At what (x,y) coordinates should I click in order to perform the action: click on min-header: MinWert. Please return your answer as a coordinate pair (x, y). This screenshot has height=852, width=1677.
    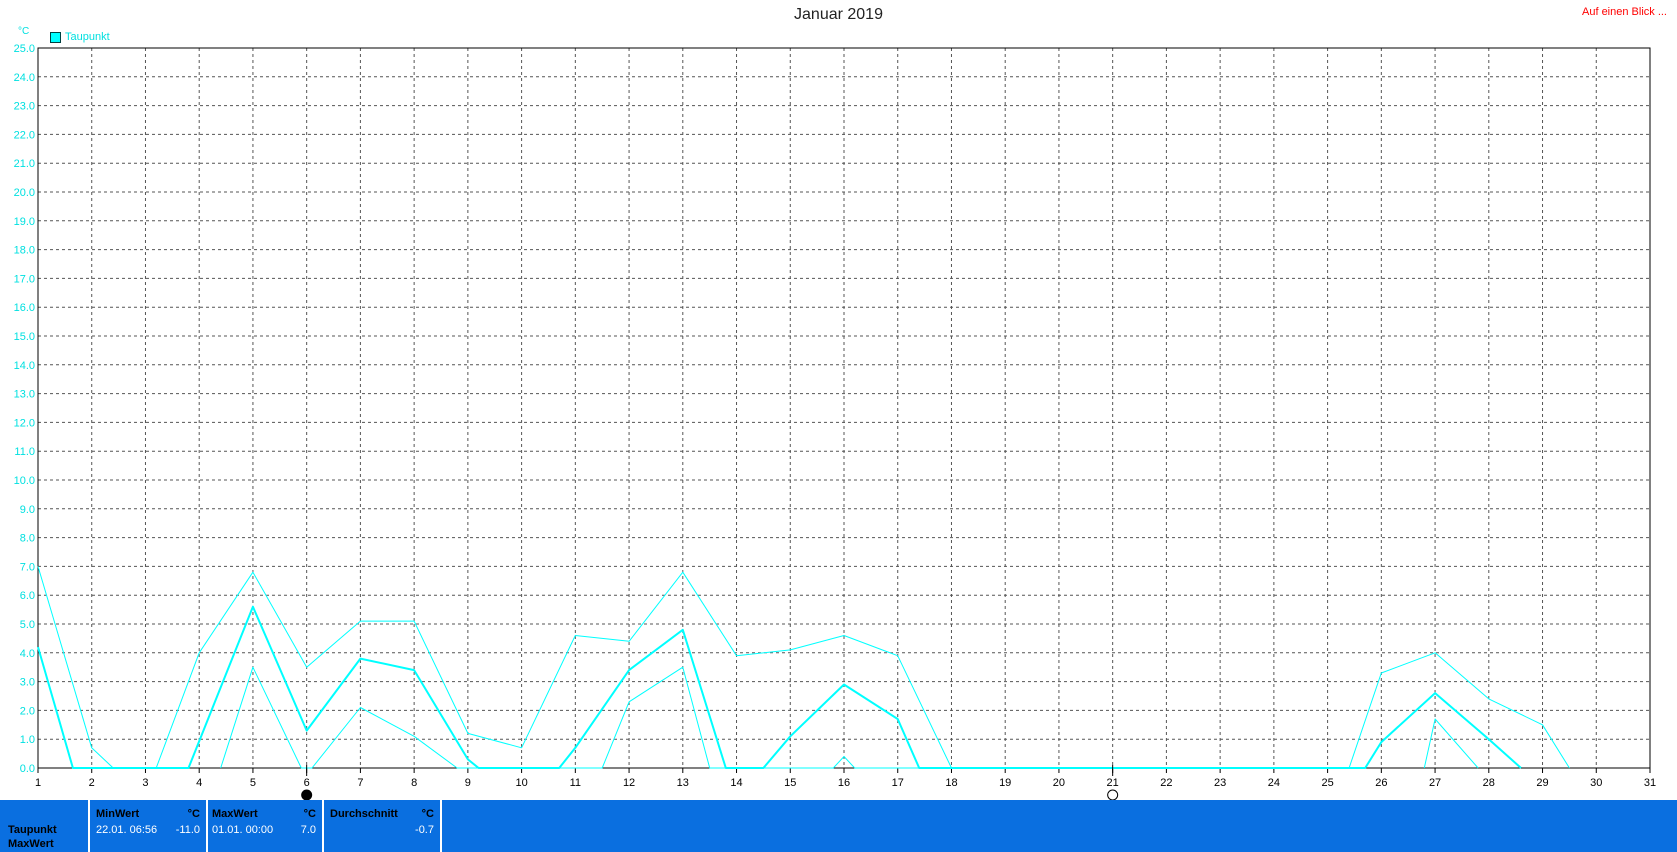
    Looking at the image, I should click on (118, 814).